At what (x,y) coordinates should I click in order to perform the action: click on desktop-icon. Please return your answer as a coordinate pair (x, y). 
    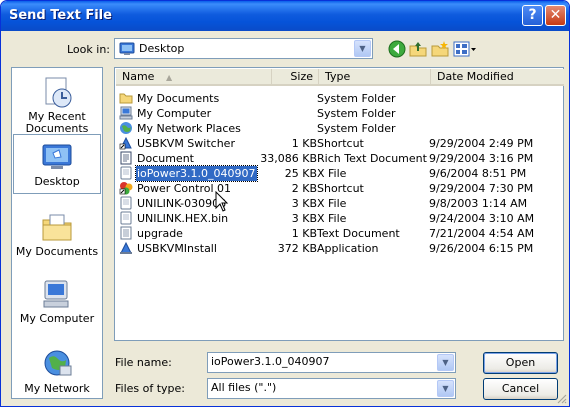
    Looking at the image, I should click on (57, 156).